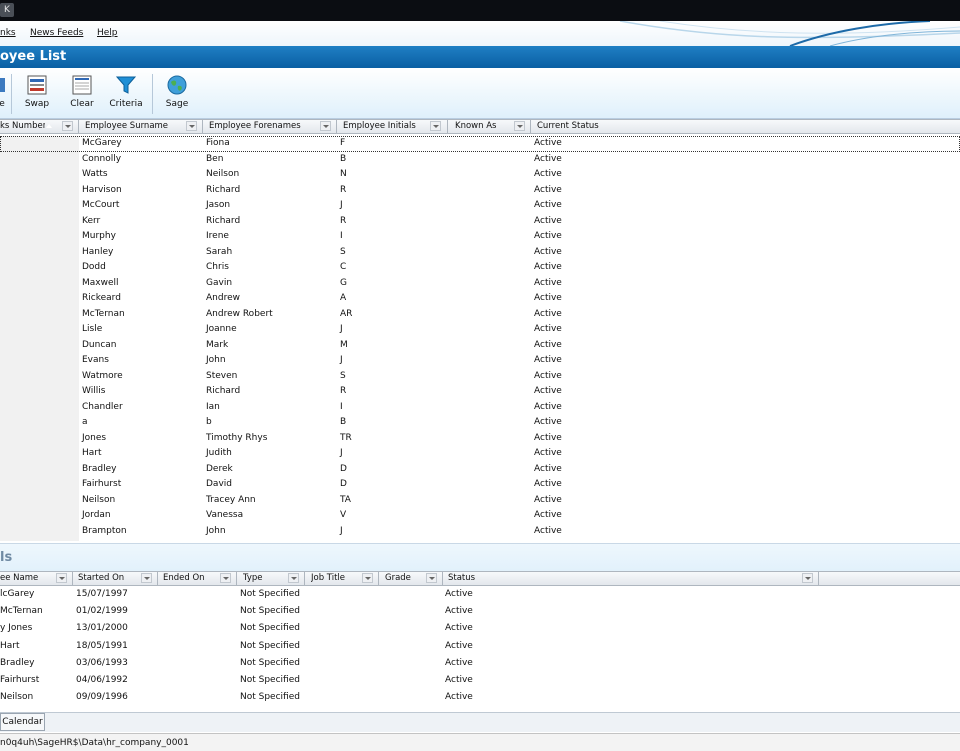 This screenshot has width=960, height=751. I want to click on cell-surname: Connolly, so click(102, 158).